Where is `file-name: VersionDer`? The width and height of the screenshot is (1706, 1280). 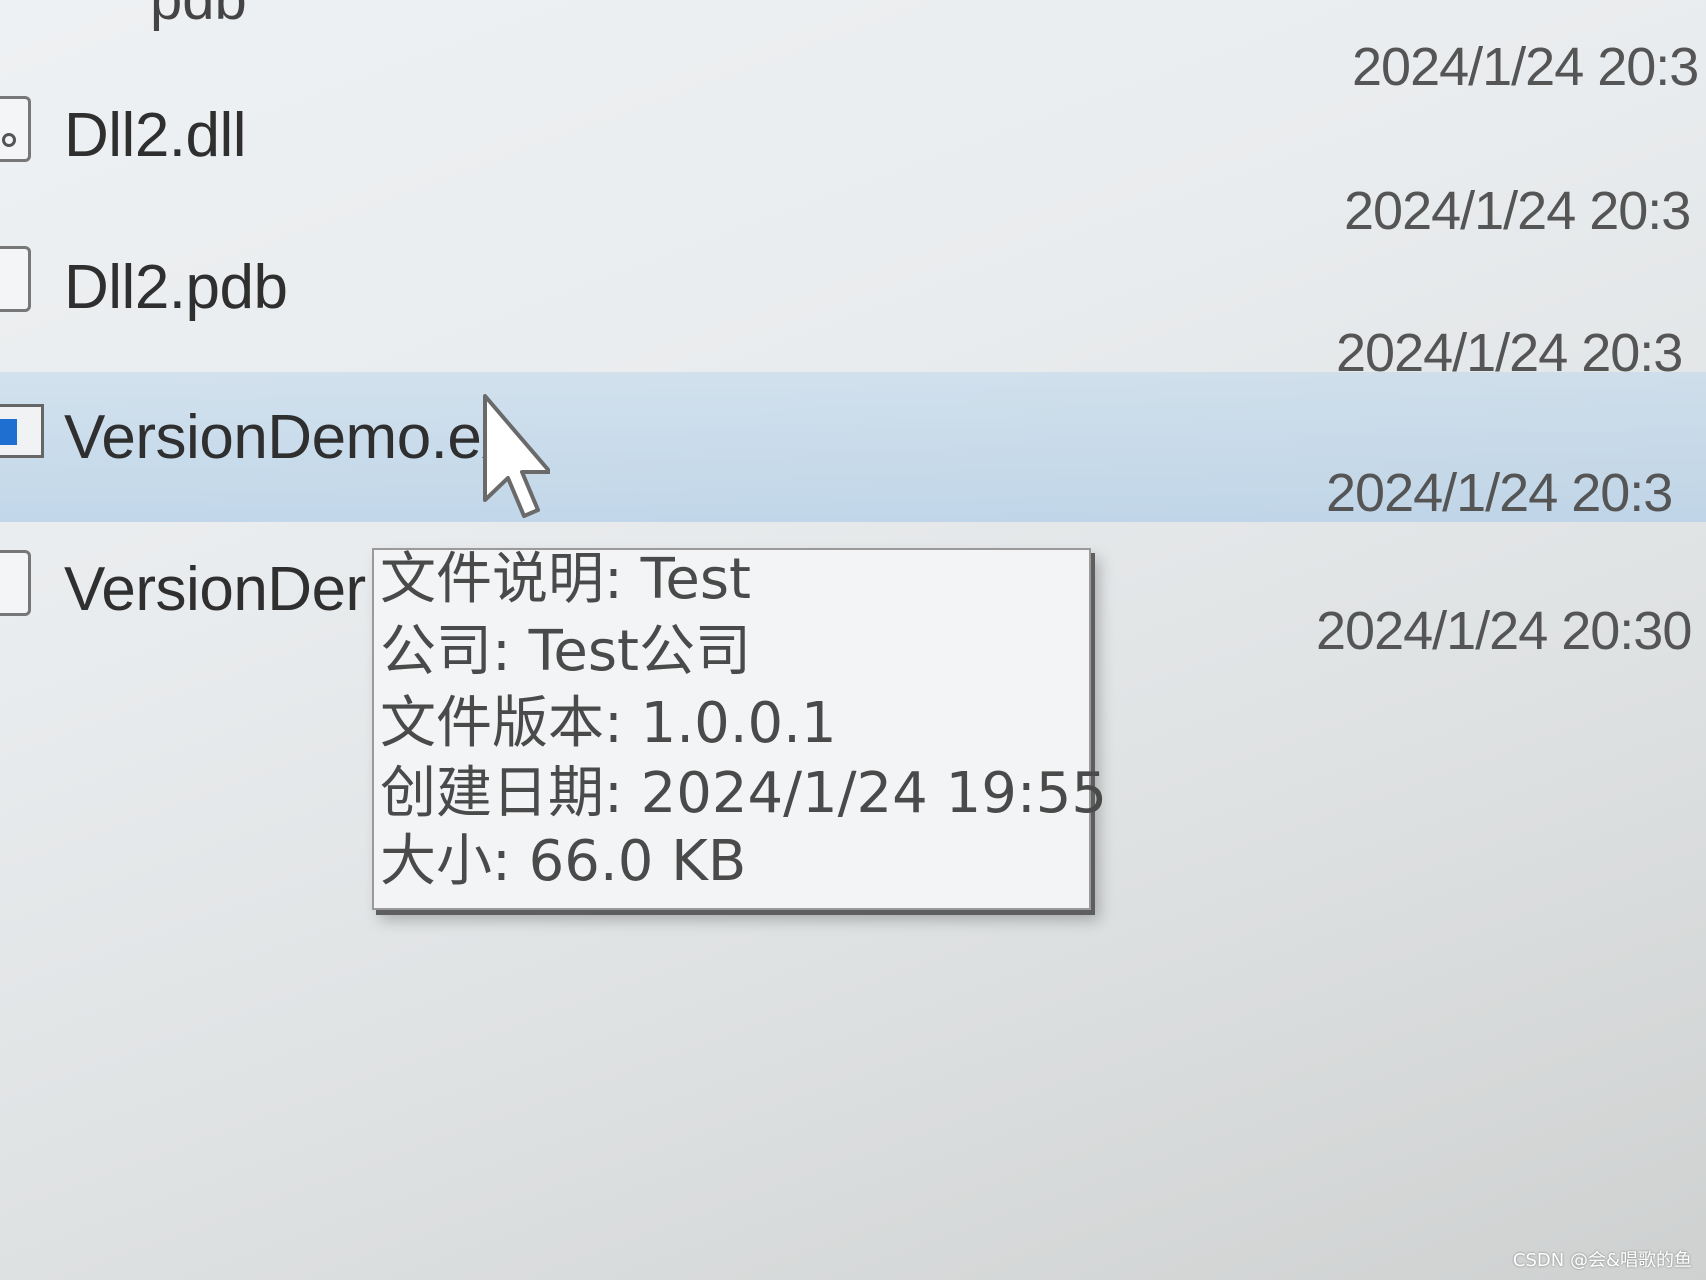 file-name: VersionDer is located at coordinates (215, 589).